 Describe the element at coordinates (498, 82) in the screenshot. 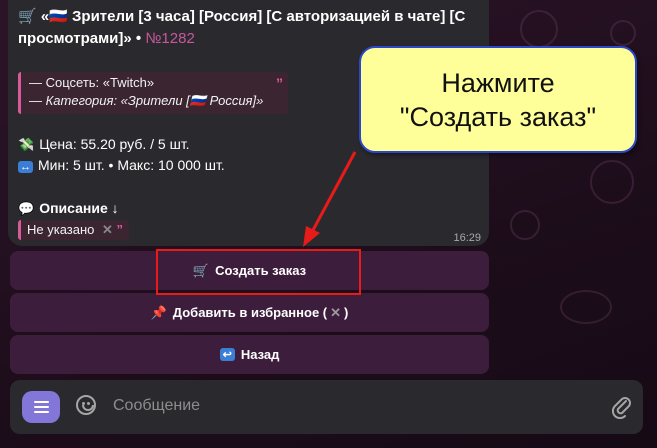

I see `callout-line-1: Нажмите` at that location.